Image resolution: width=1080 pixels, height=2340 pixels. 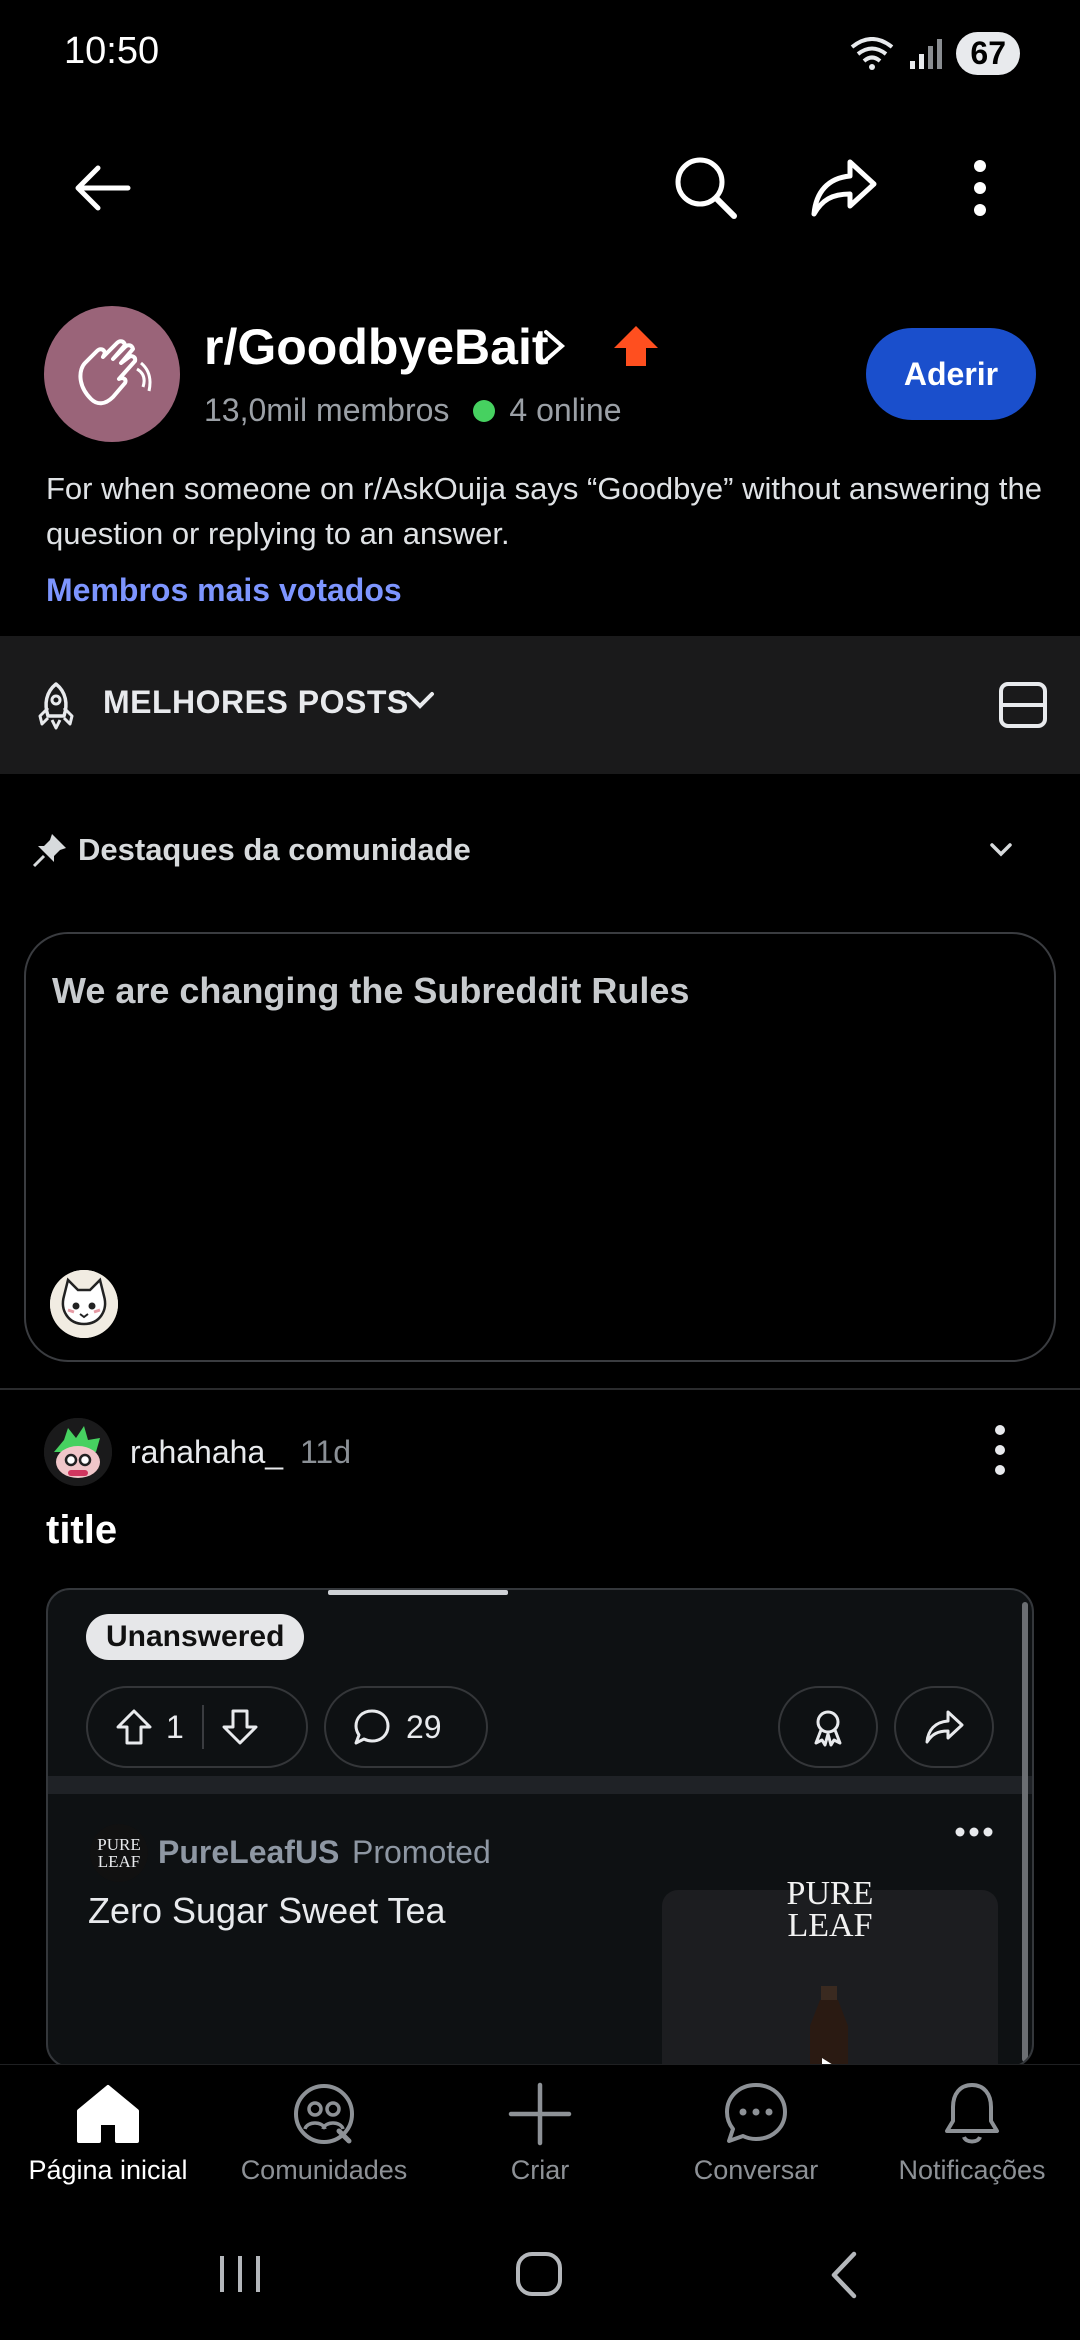 I want to click on nav-chat-label: Conversar, so click(x=756, y=2170).